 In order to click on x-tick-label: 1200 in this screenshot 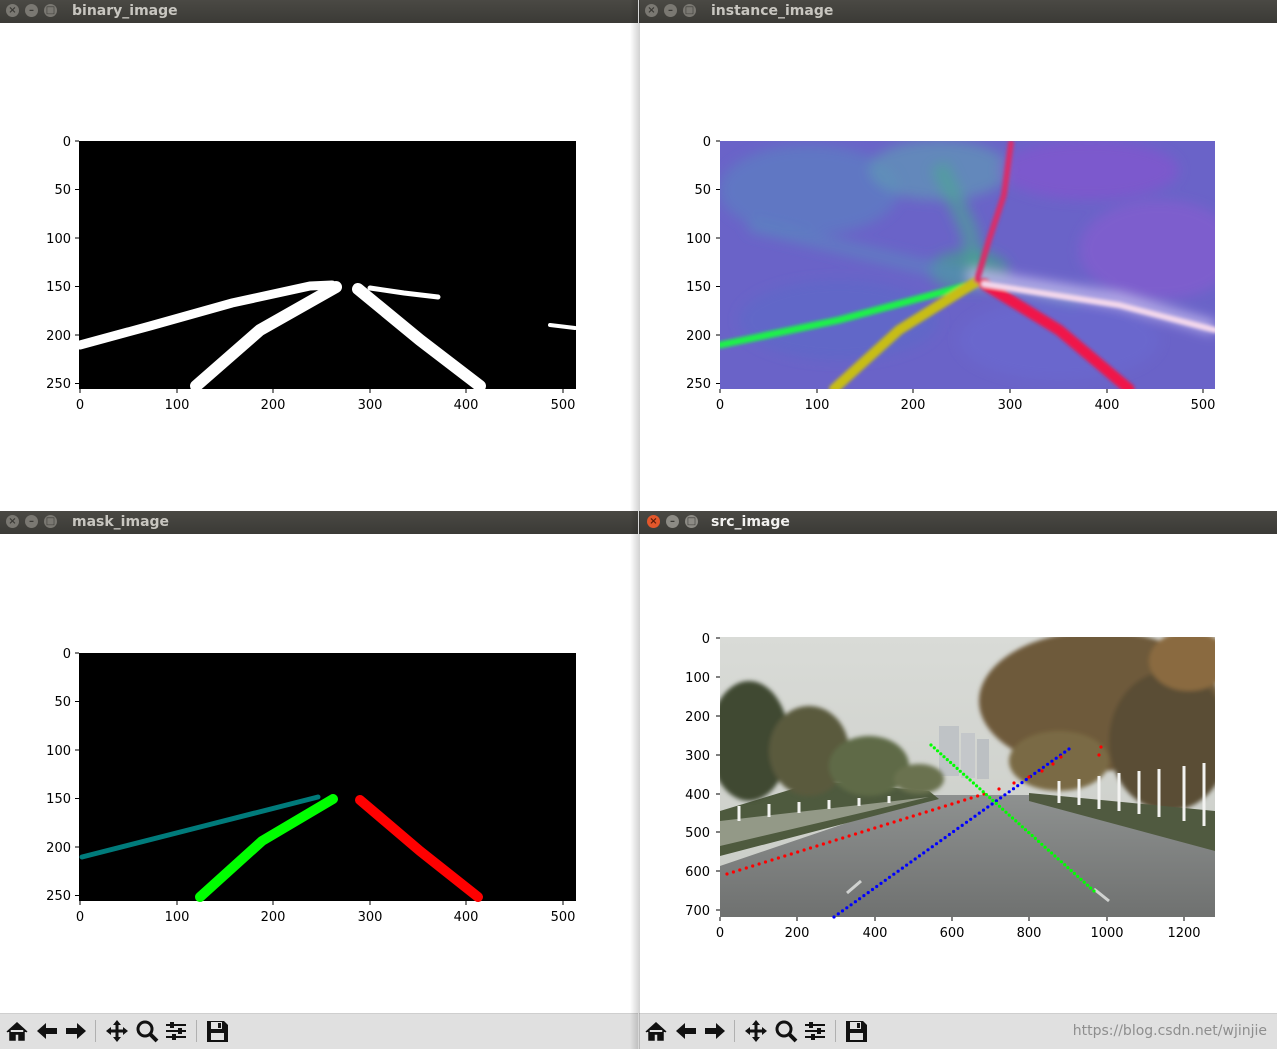, I will do `click(1183, 933)`.